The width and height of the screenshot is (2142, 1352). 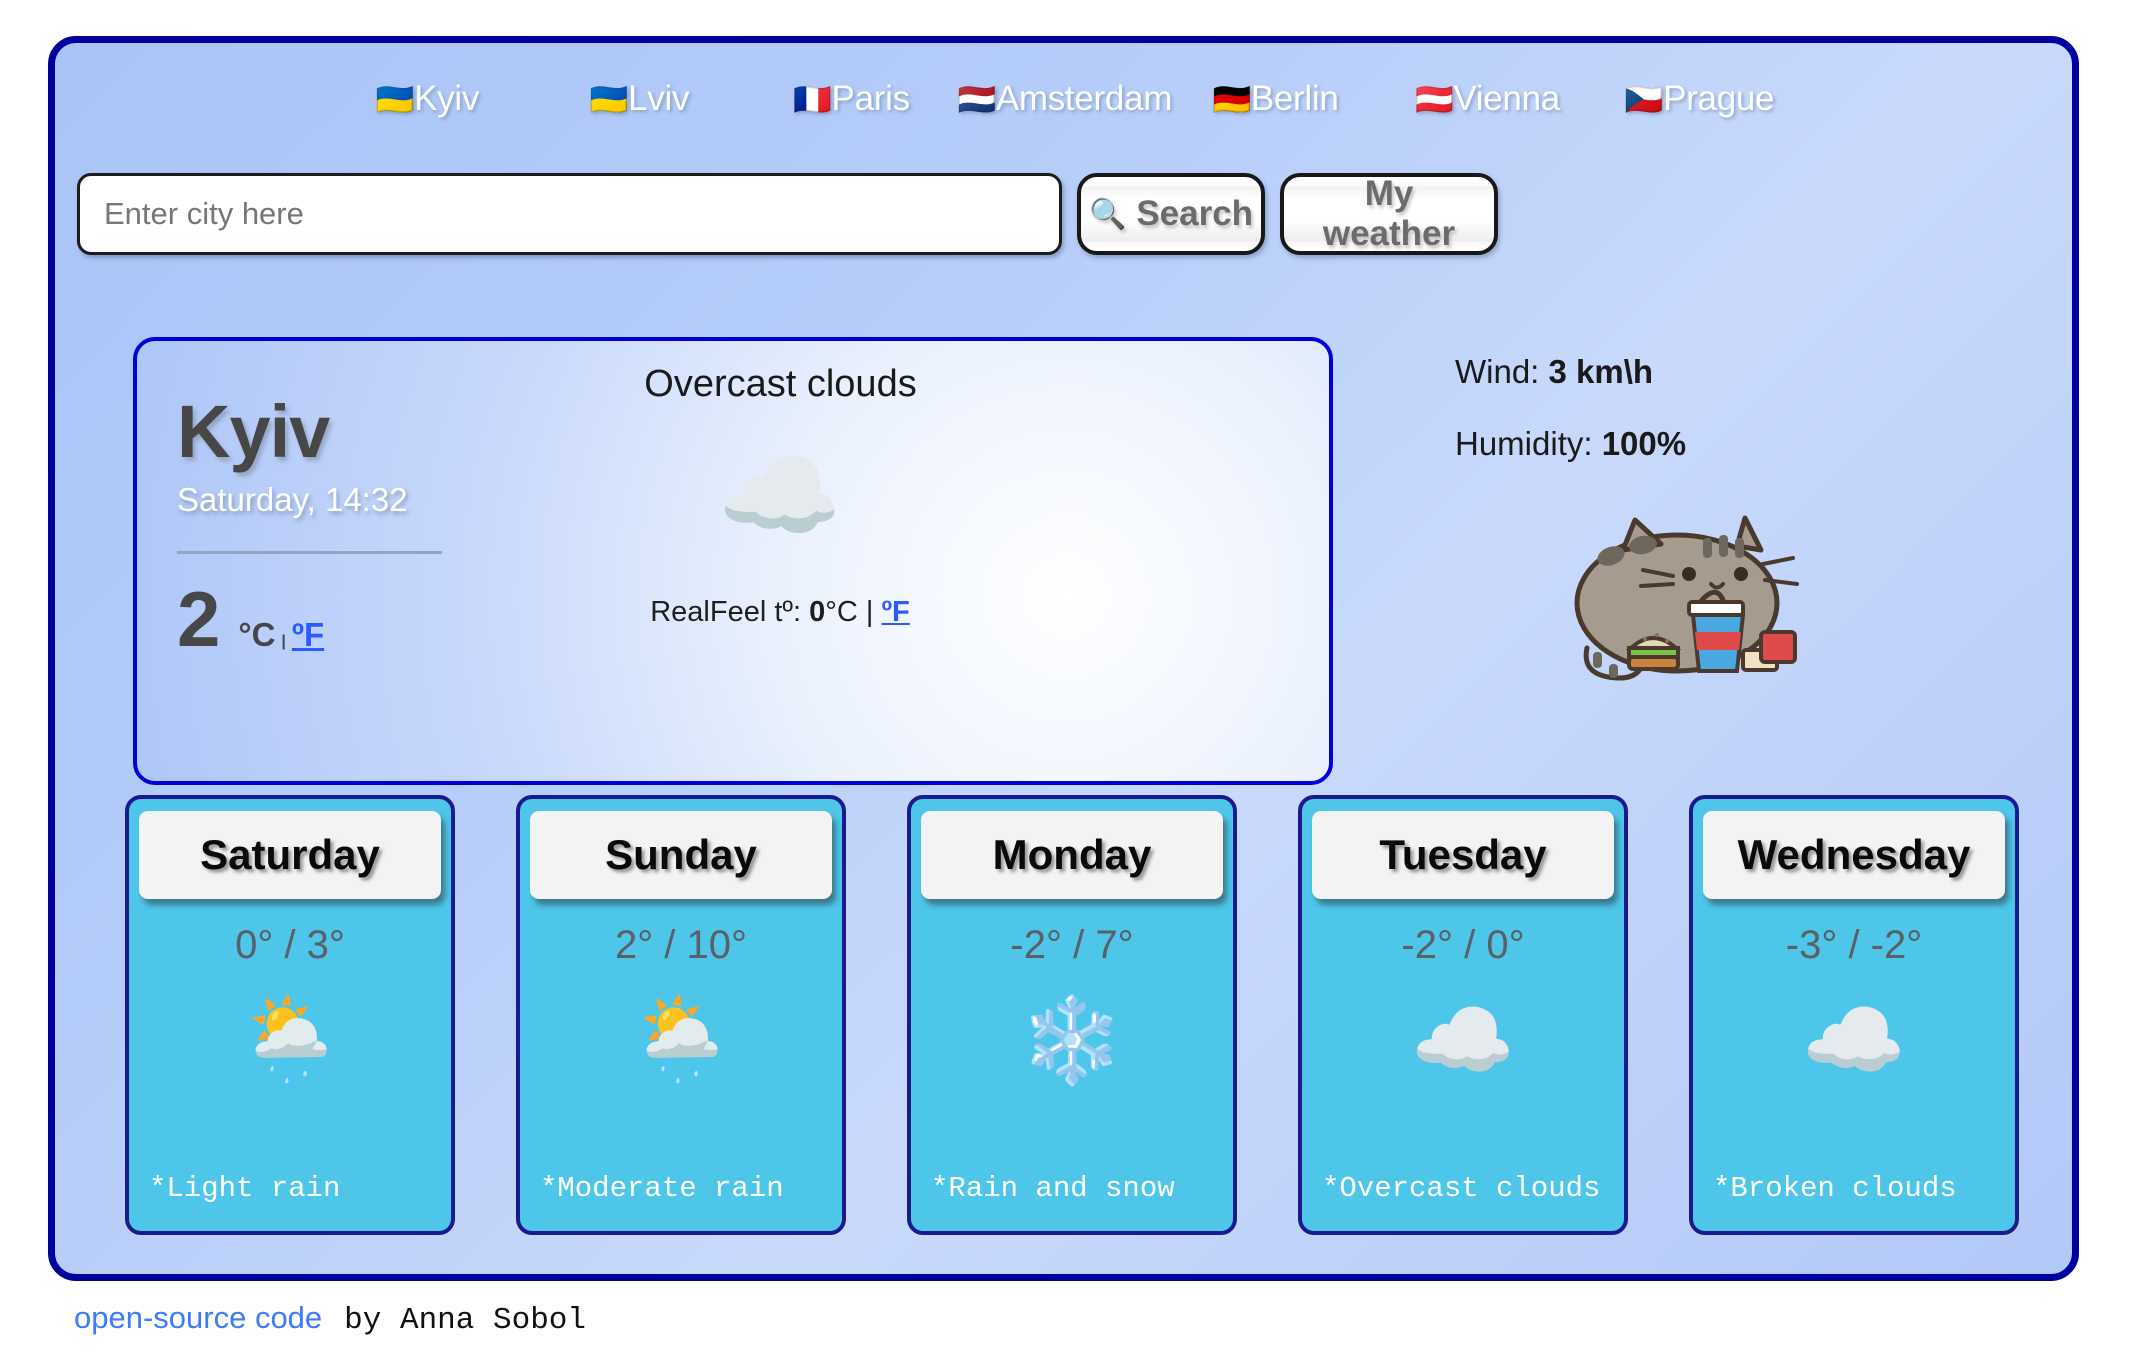 What do you see at coordinates (569, 214) in the screenshot?
I see `search-input` at bounding box center [569, 214].